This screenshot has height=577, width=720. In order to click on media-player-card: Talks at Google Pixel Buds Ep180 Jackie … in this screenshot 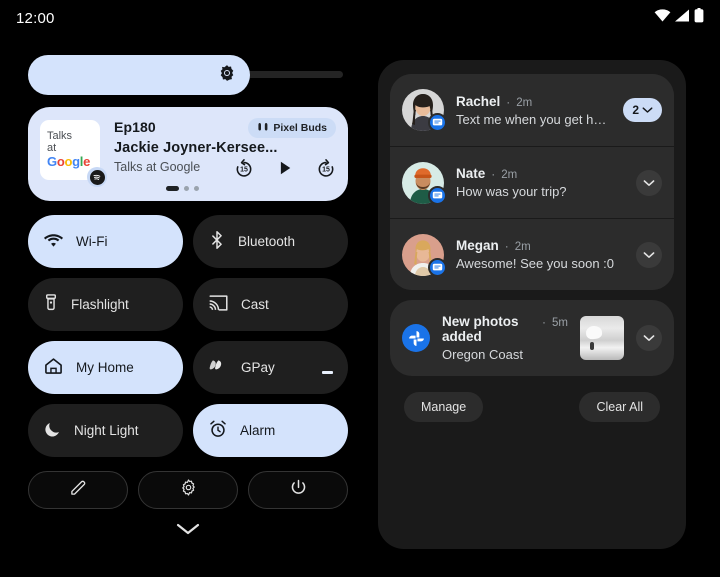, I will do `click(188, 154)`.